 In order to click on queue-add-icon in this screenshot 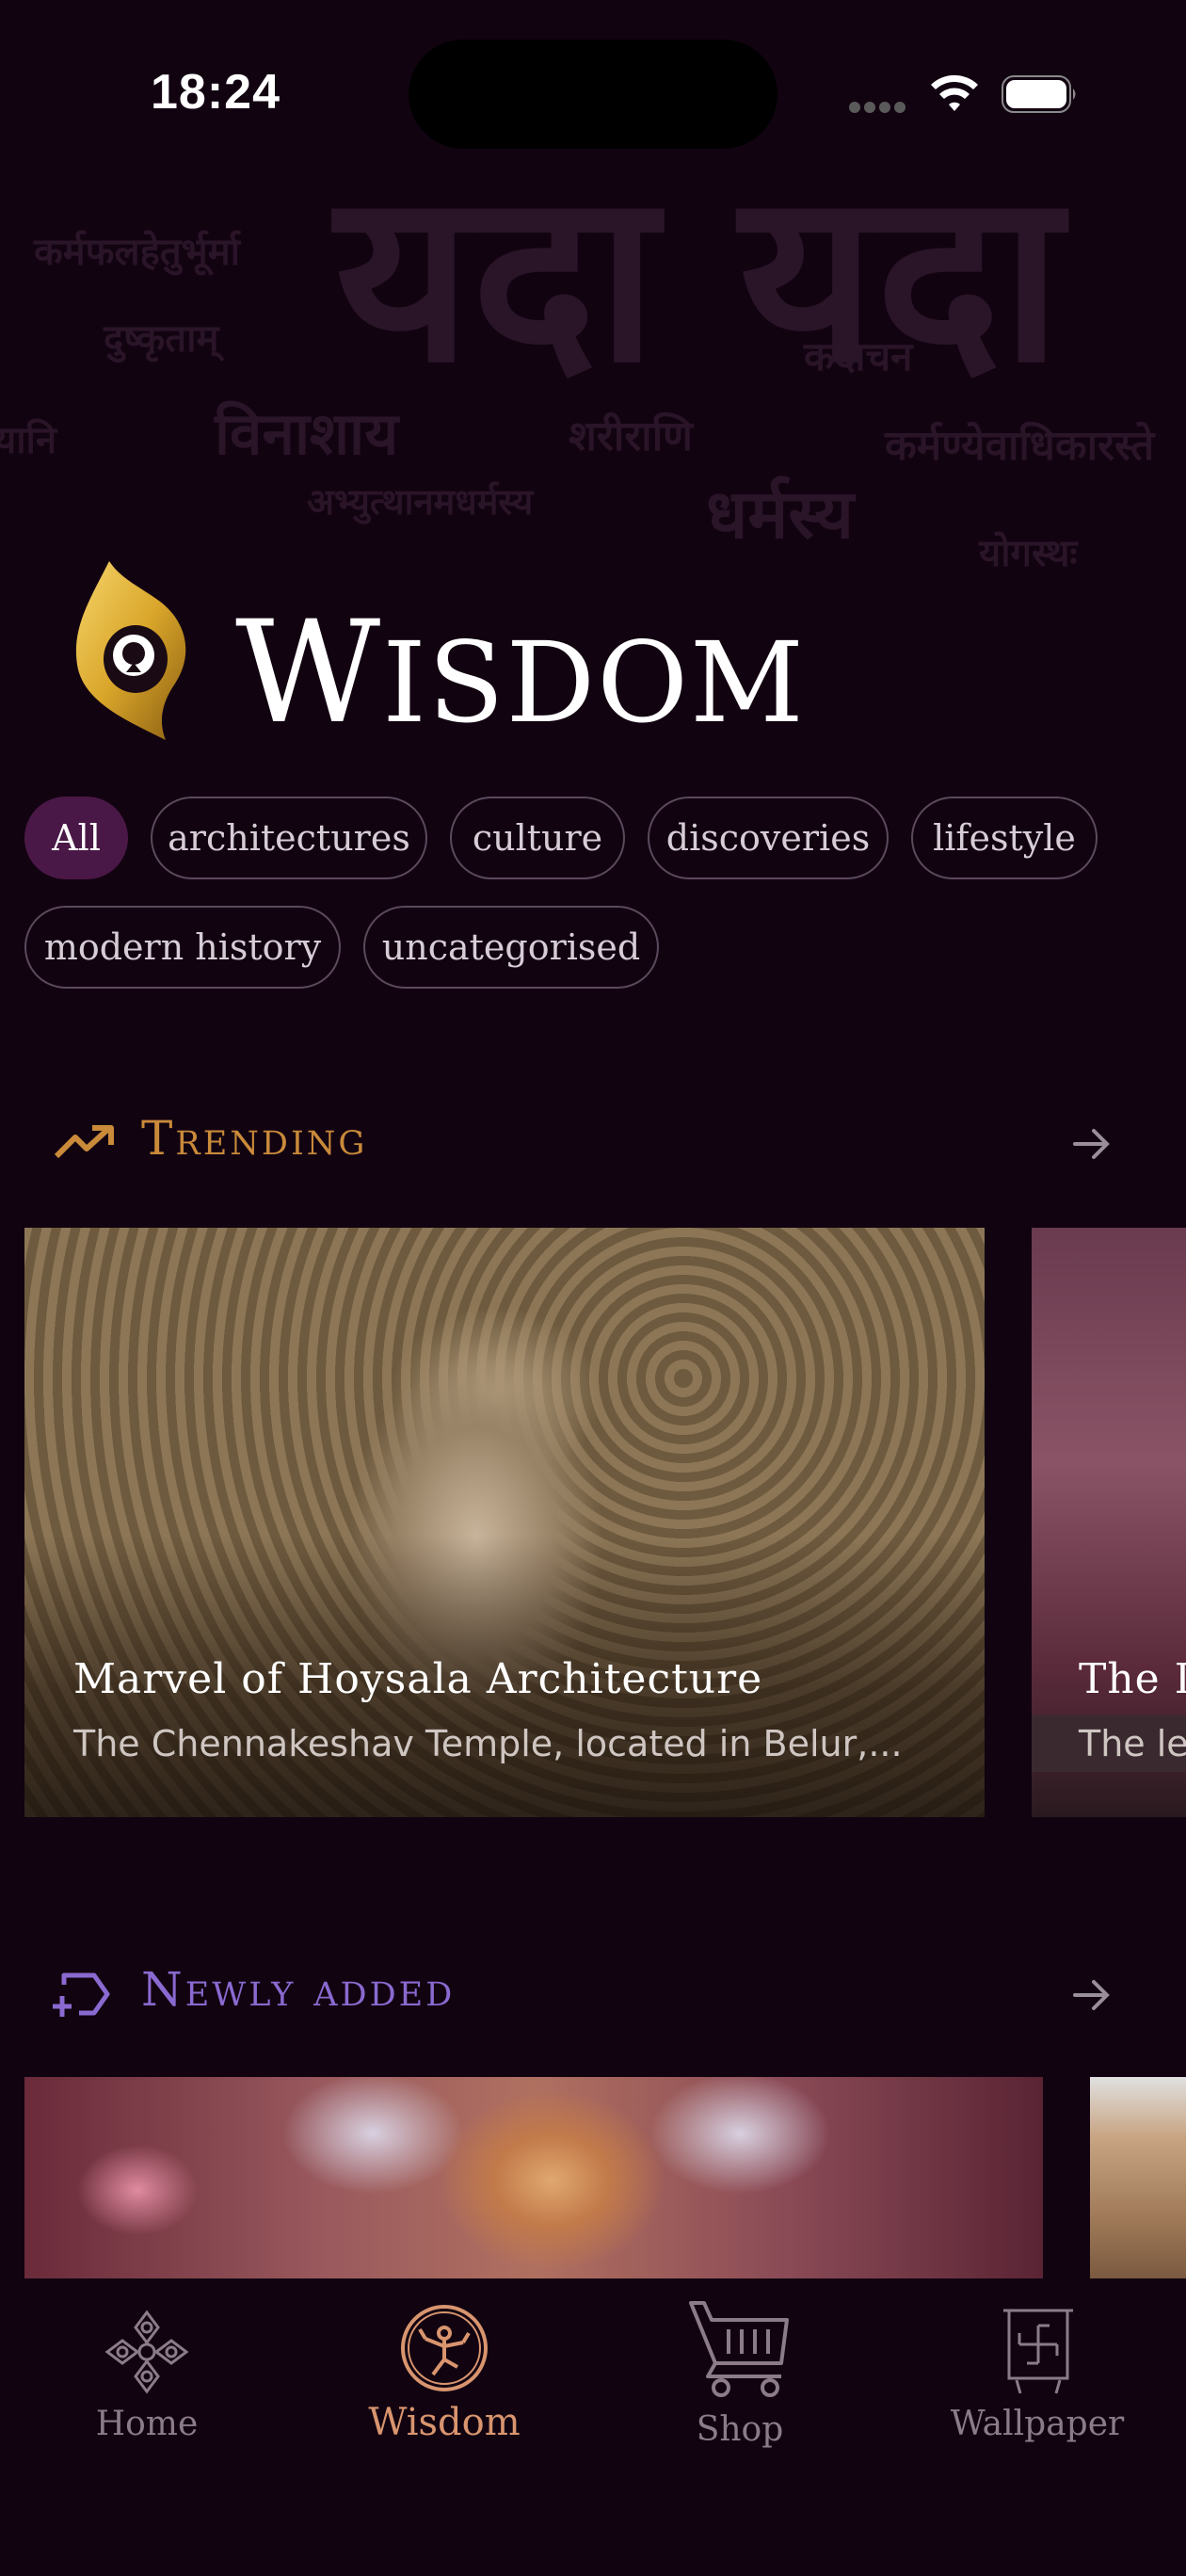, I will do `click(81, 1994)`.